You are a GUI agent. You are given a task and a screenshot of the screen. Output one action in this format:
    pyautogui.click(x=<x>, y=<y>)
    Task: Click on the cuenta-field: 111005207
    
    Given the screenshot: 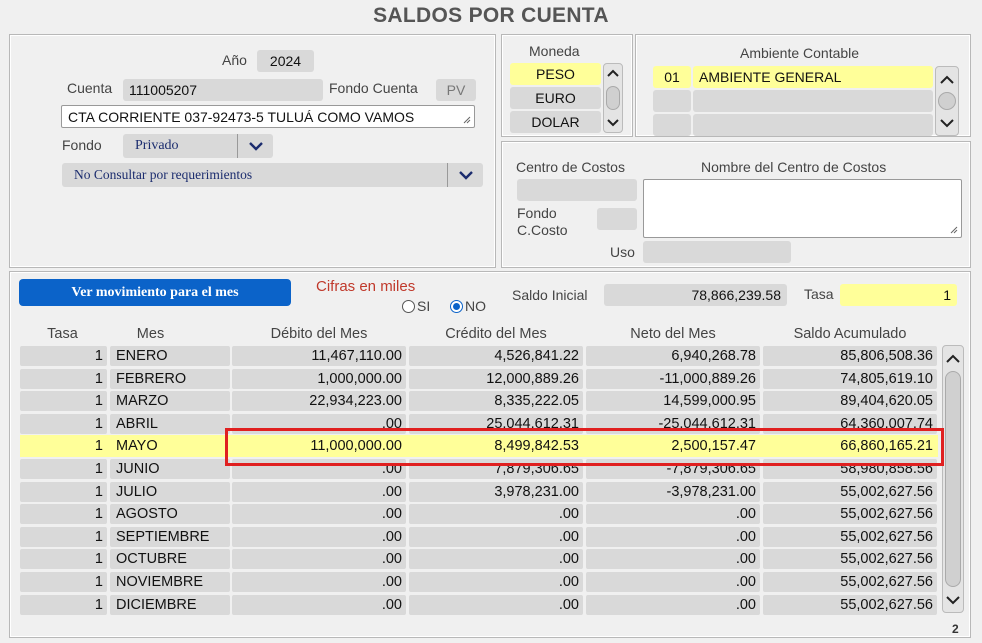 What is the action you would take?
    pyautogui.click(x=223, y=90)
    